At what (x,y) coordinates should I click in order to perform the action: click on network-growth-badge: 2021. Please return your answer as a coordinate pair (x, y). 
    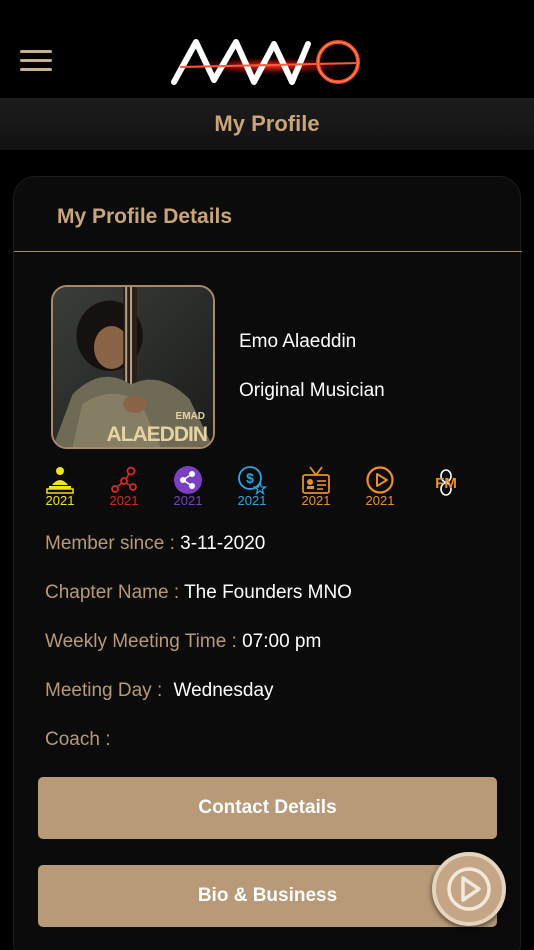
    Looking at the image, I should click on (124, 488).